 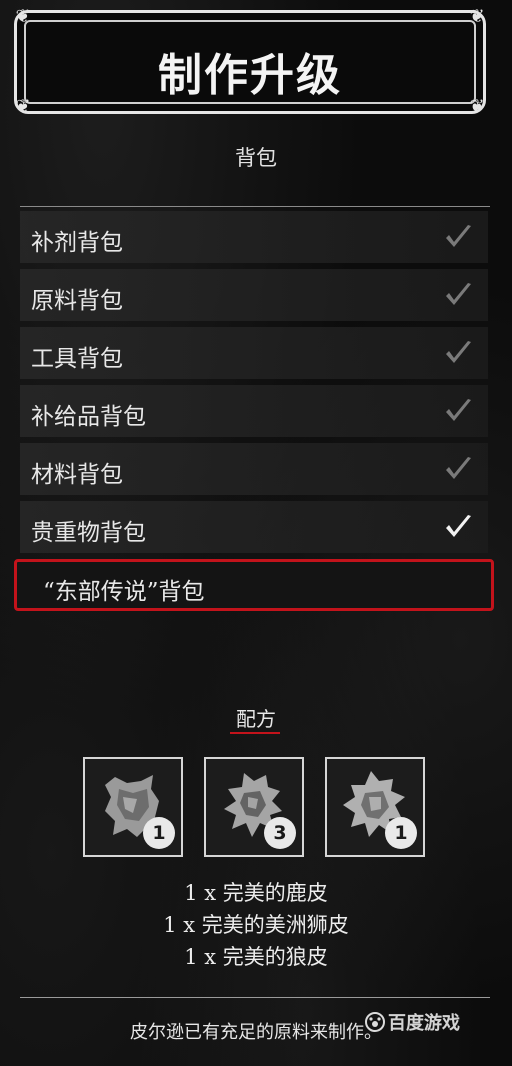 What do you see at coordinates (77, 243) in the screenshot?
I see `bag-item-label: 补剂背包` at bounding box center [77, 243].